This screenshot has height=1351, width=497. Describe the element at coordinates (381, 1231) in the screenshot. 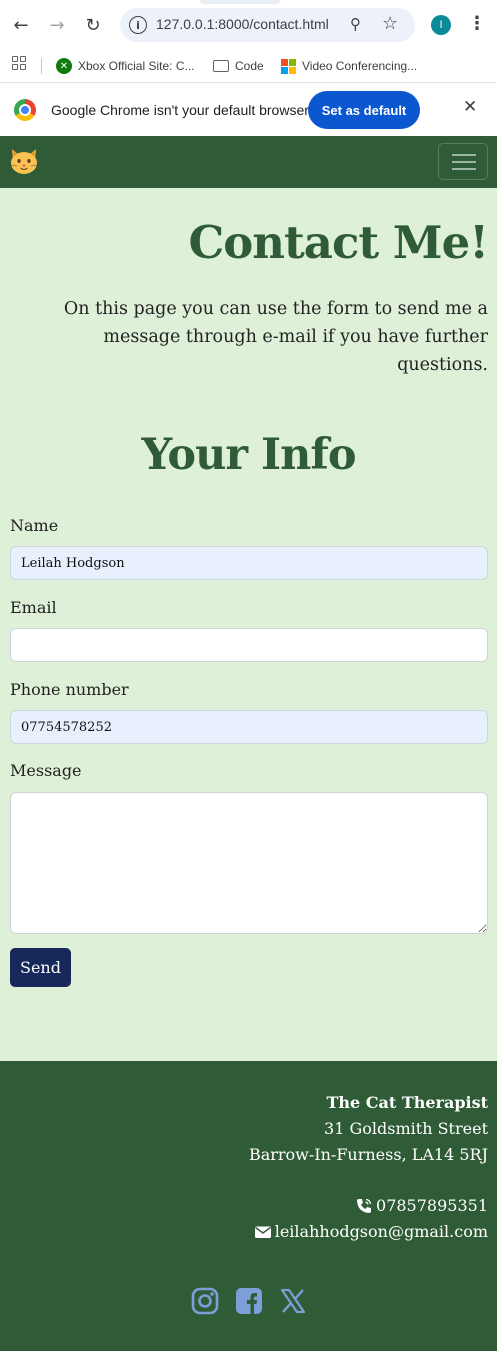

I see `footer-email-address: leilahhodgson@gmail.com` at that location.